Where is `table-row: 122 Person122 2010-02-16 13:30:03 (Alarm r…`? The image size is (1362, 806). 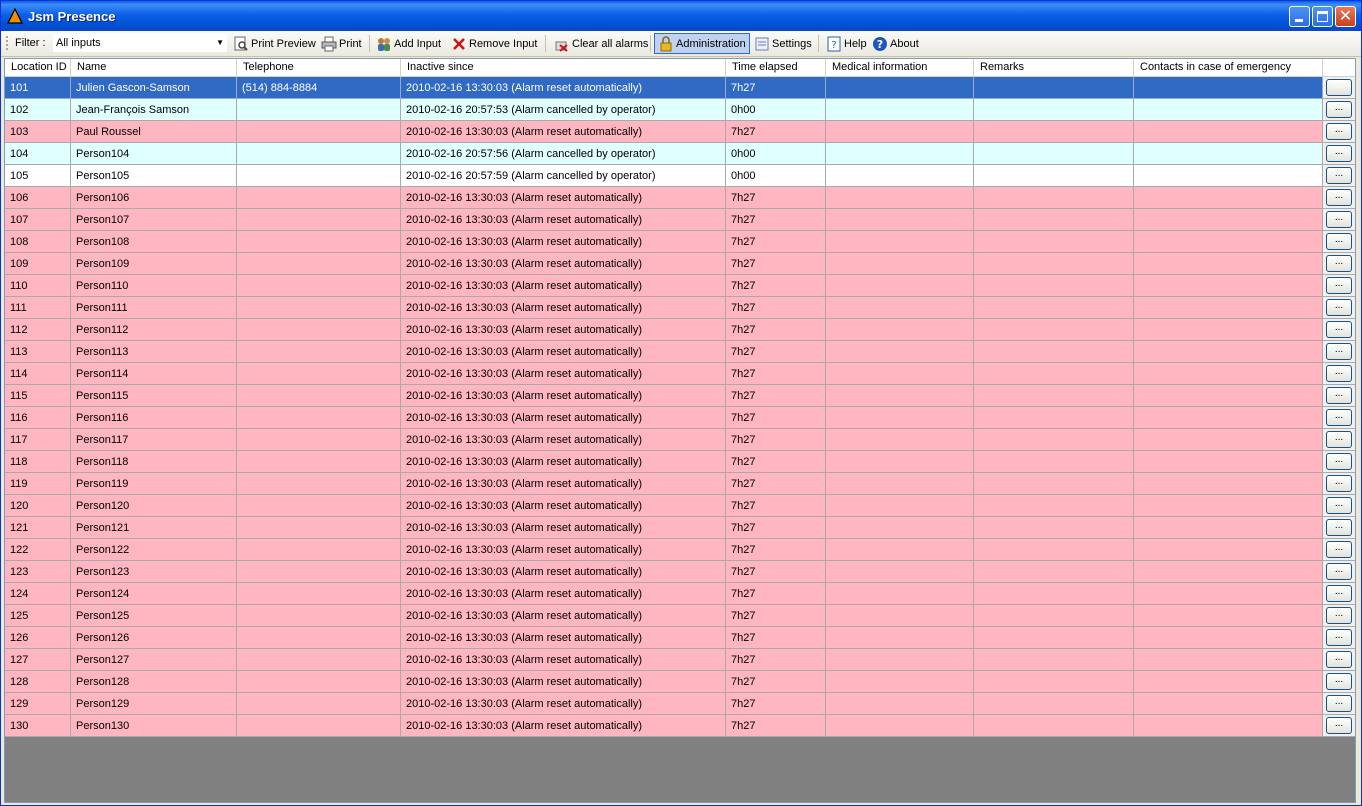 table-row: 122 Person122 2010-02-16 13:30:03 (Alarm r… is located at coordinates (680, 550).